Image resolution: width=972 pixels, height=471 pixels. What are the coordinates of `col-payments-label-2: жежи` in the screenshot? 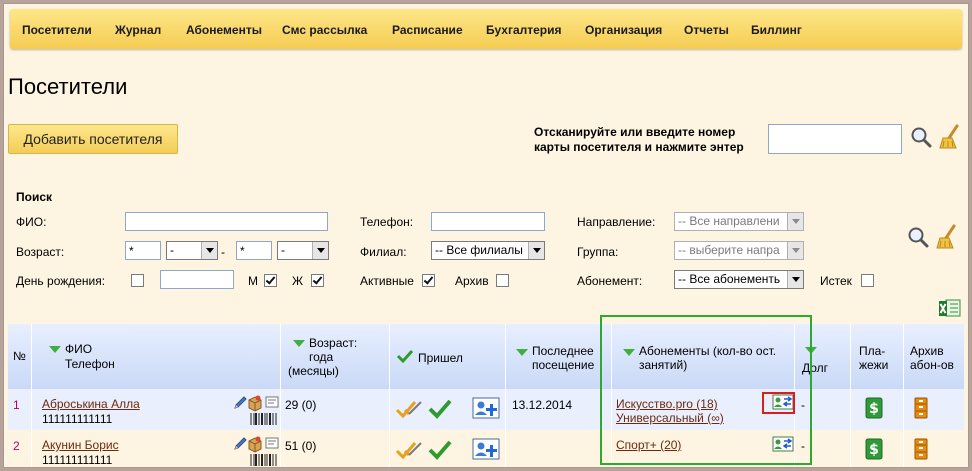 It's located at (874, 365).